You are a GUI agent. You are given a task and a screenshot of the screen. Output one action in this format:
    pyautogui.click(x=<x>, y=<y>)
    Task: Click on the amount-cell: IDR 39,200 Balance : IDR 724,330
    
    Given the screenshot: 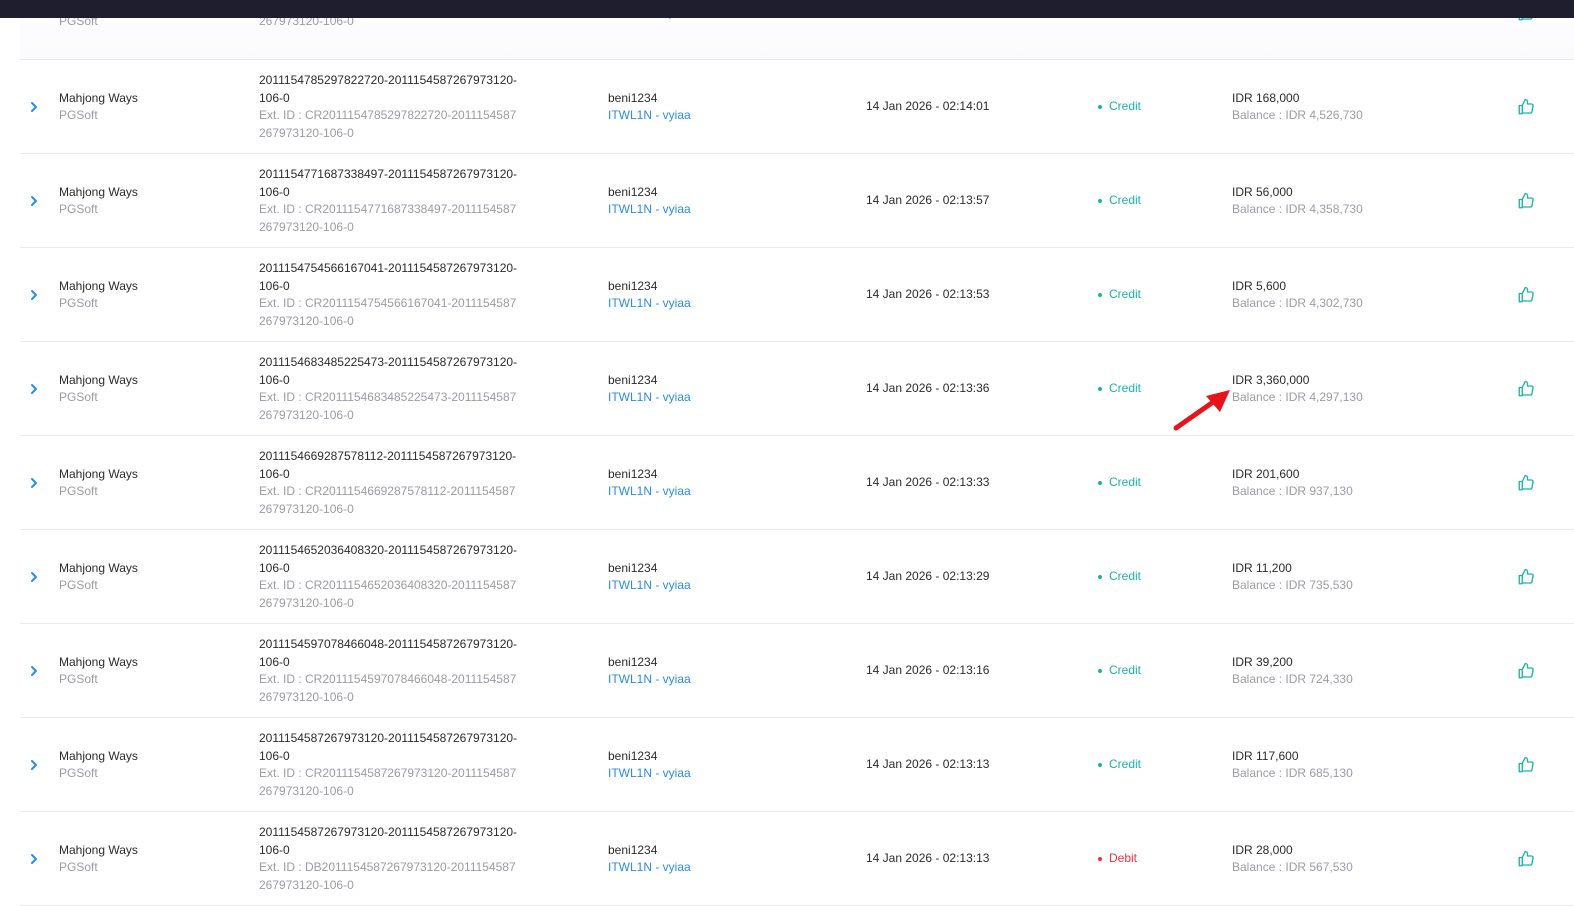 What is the action you would take?
    pyautogui.click(x=1342, y=671)
    